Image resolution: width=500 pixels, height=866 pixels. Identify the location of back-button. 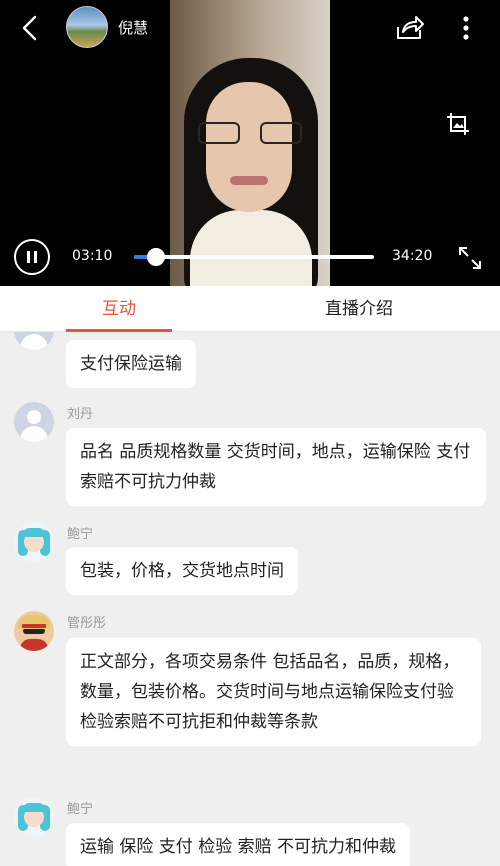
(30, 28).